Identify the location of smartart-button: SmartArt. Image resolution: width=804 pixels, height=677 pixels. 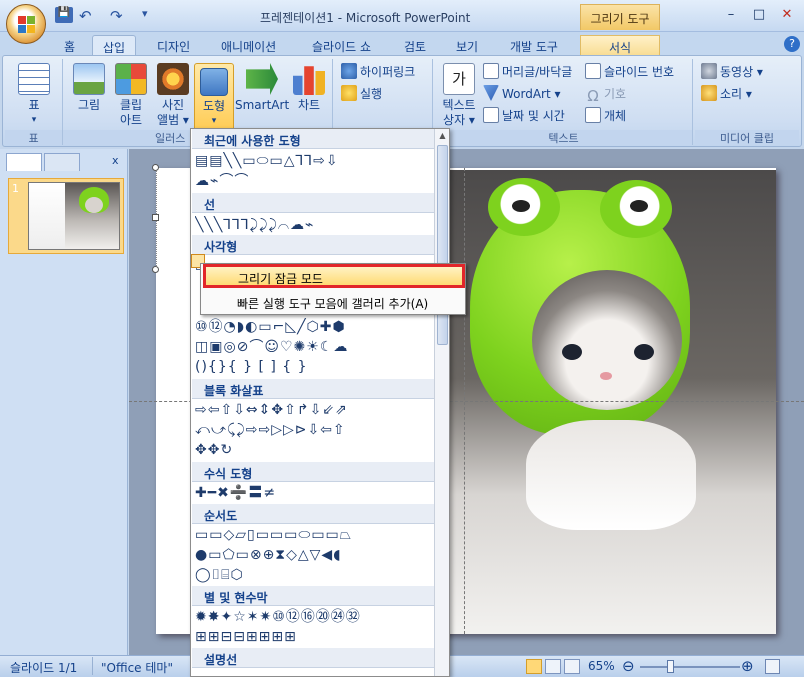
(262, 88).